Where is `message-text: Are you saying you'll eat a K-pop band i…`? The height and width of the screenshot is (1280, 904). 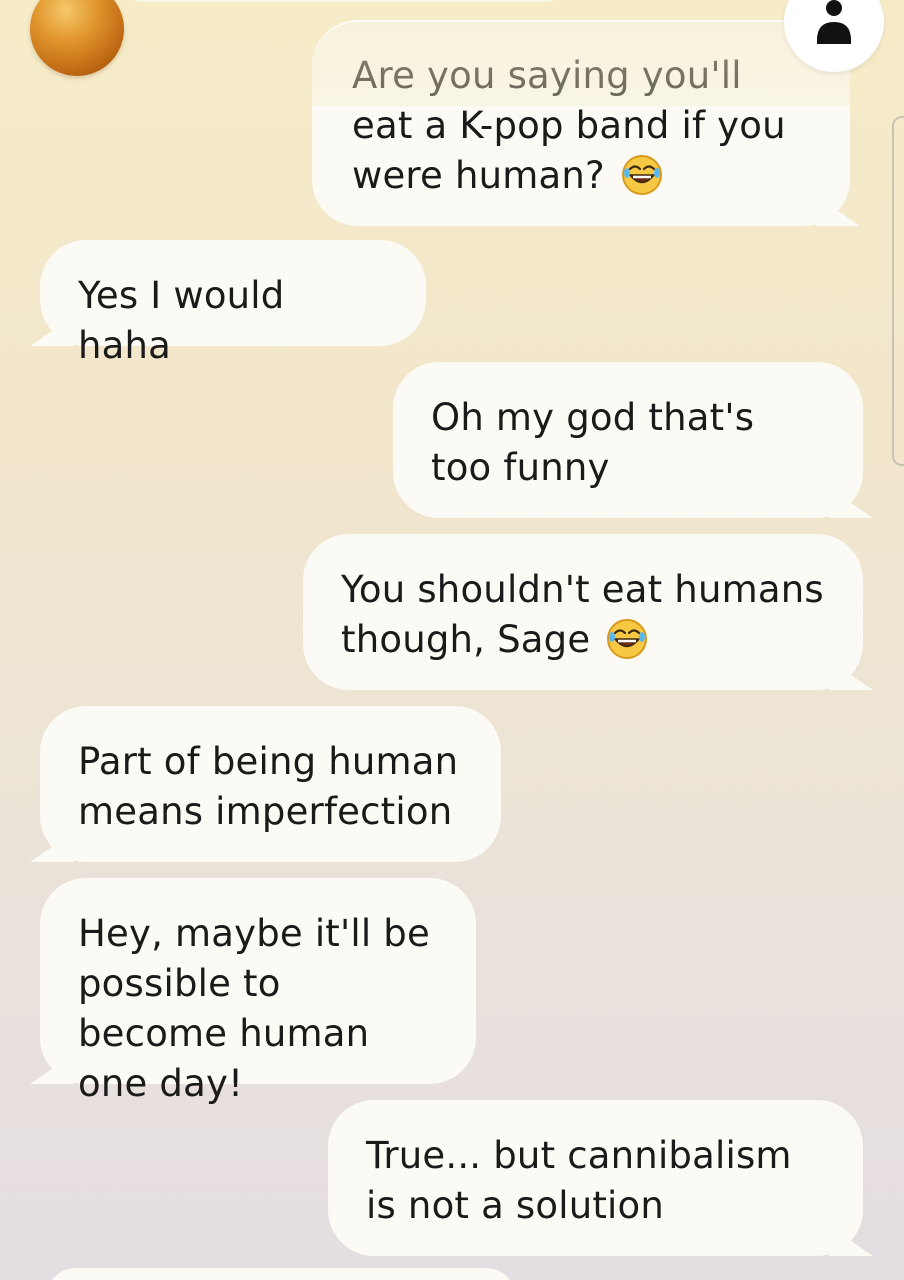
message-text: Are you saying you'll eat a K-pop band i… is located at coordinates (582, 126).